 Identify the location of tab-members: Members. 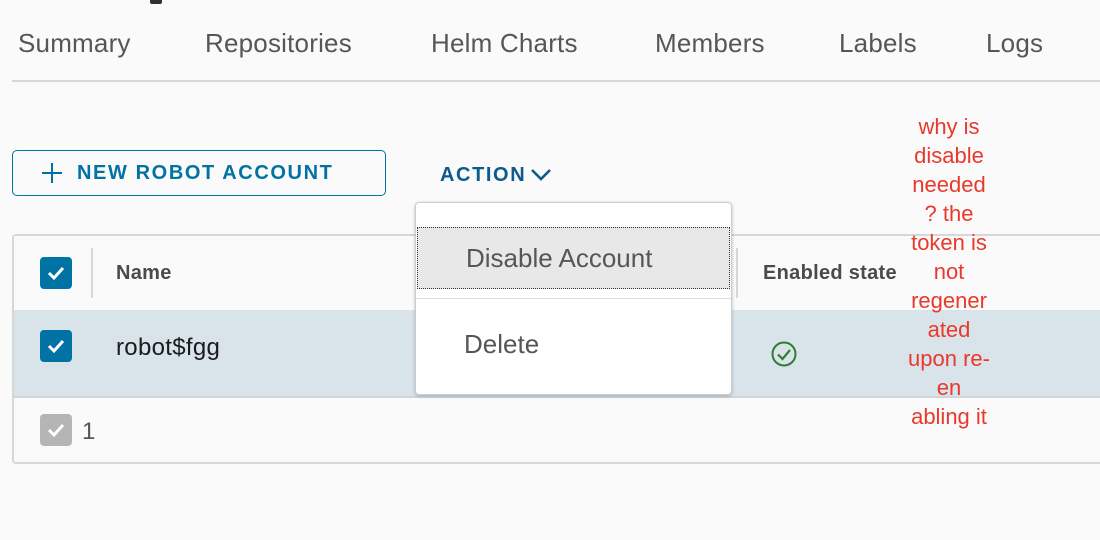
(710, 43).